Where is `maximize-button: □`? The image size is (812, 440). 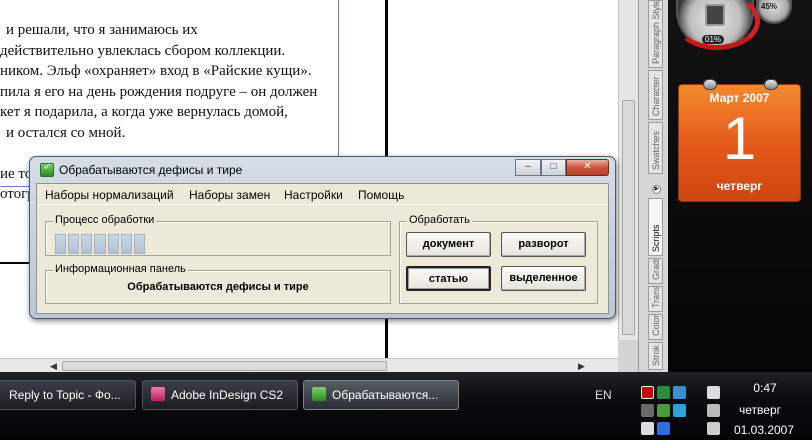
maximize-button: □ is located at coordinates (553, 167).